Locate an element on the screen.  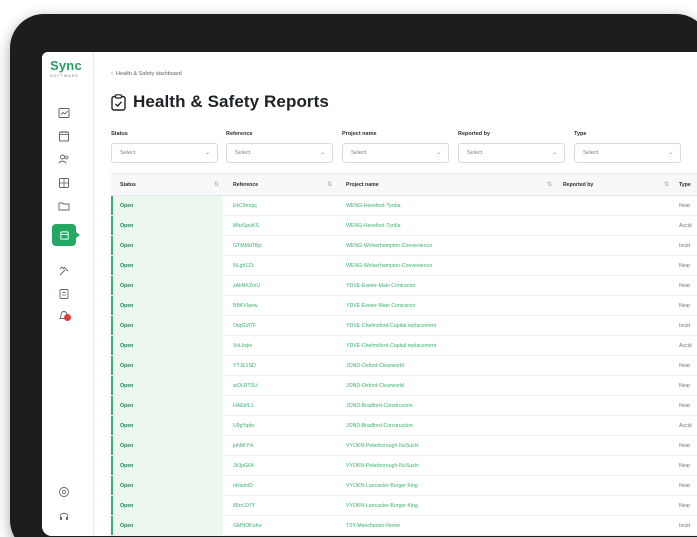
type-select-value: Select is located at coordinates (591, 153).